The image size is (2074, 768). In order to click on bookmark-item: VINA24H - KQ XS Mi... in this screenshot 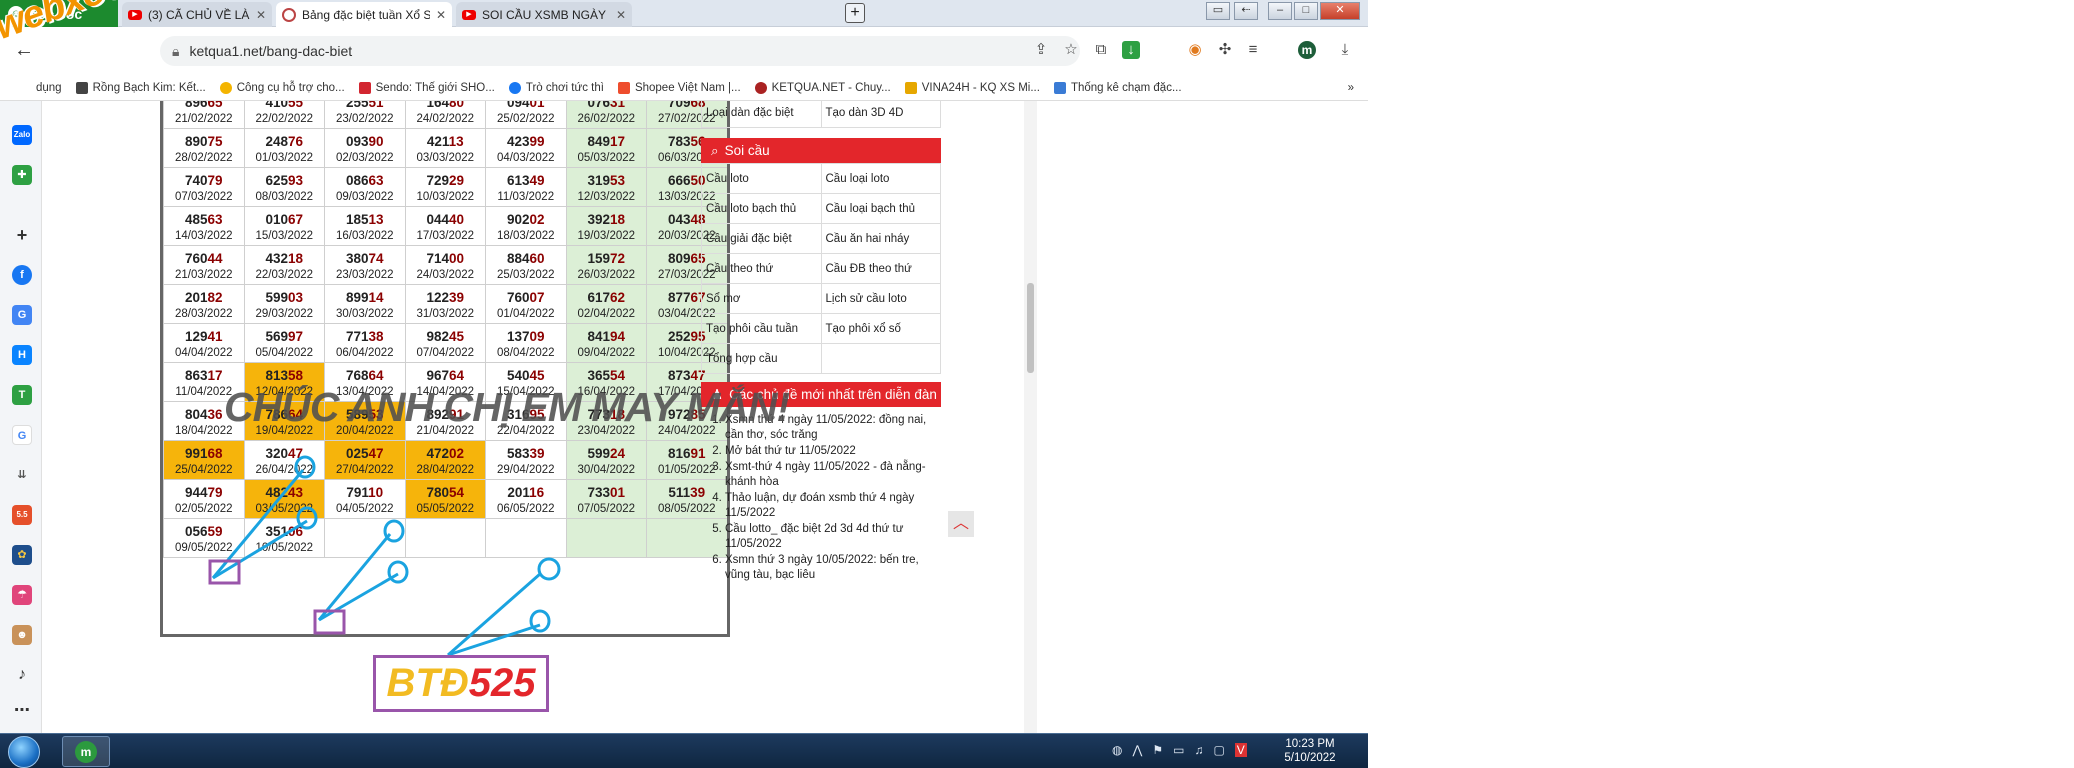, I will do `click(972, 87)`.